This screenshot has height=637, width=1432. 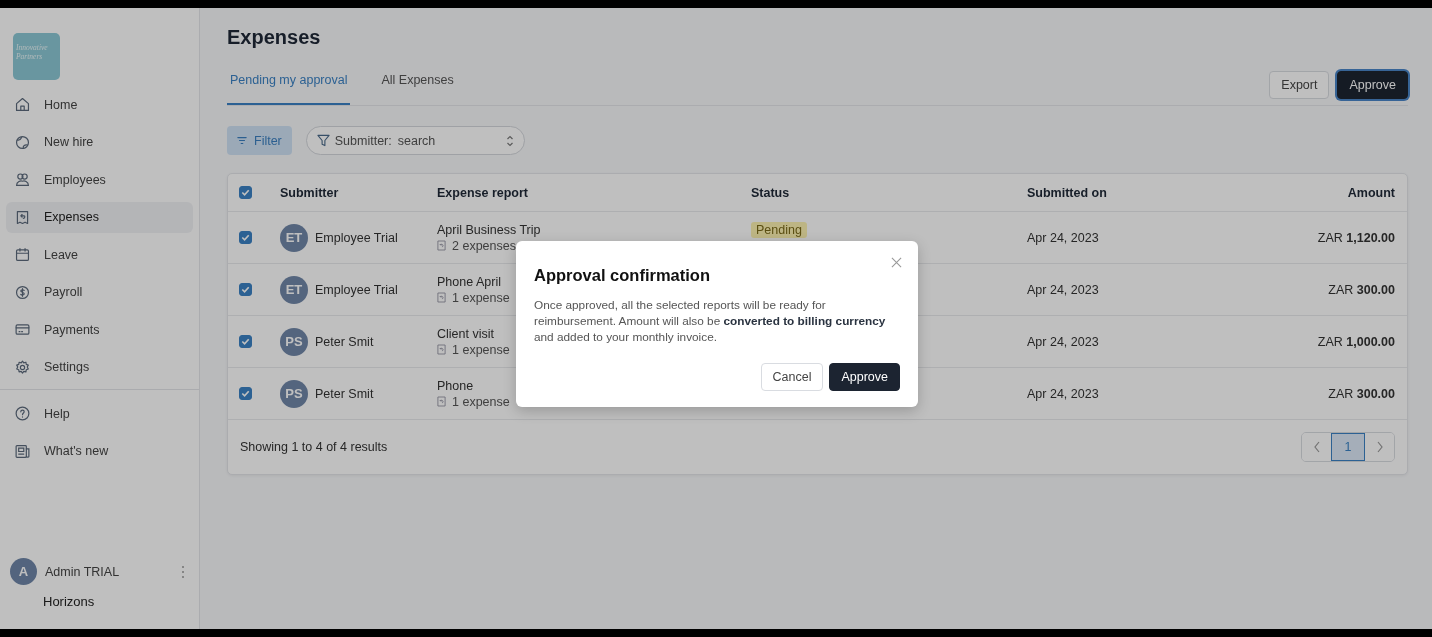 What do you see at coordinates (22, 367) in the screenshot?
I see `gear-icon` at bounding box center [22, 367].